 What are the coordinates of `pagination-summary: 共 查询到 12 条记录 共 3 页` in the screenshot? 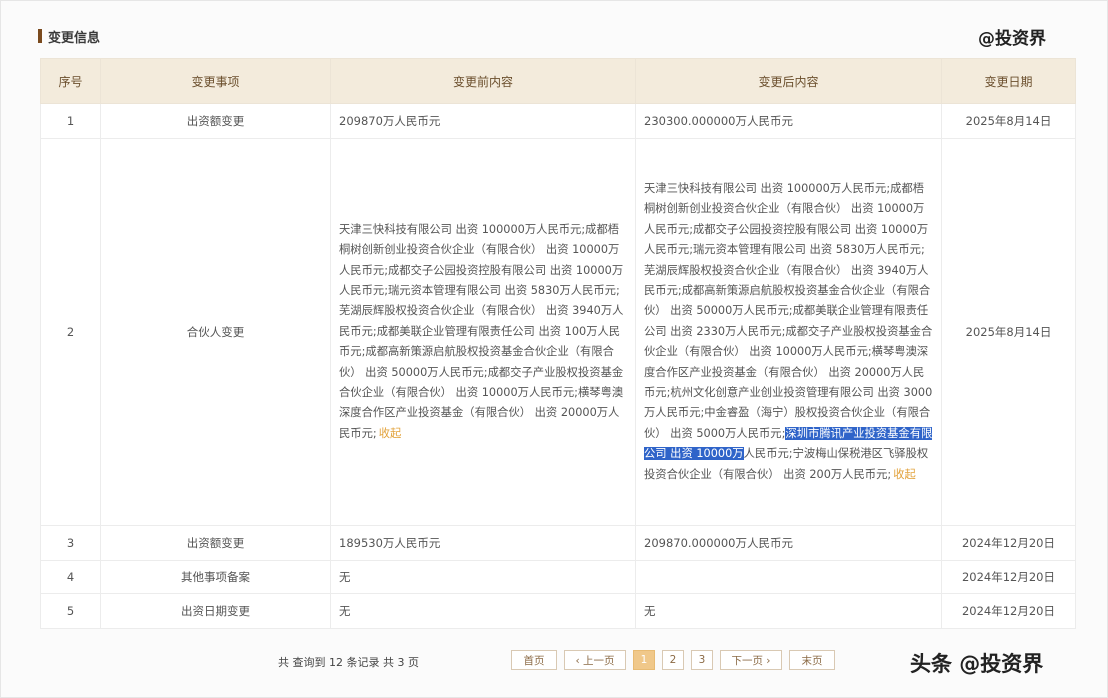 It's located at (348, 662).